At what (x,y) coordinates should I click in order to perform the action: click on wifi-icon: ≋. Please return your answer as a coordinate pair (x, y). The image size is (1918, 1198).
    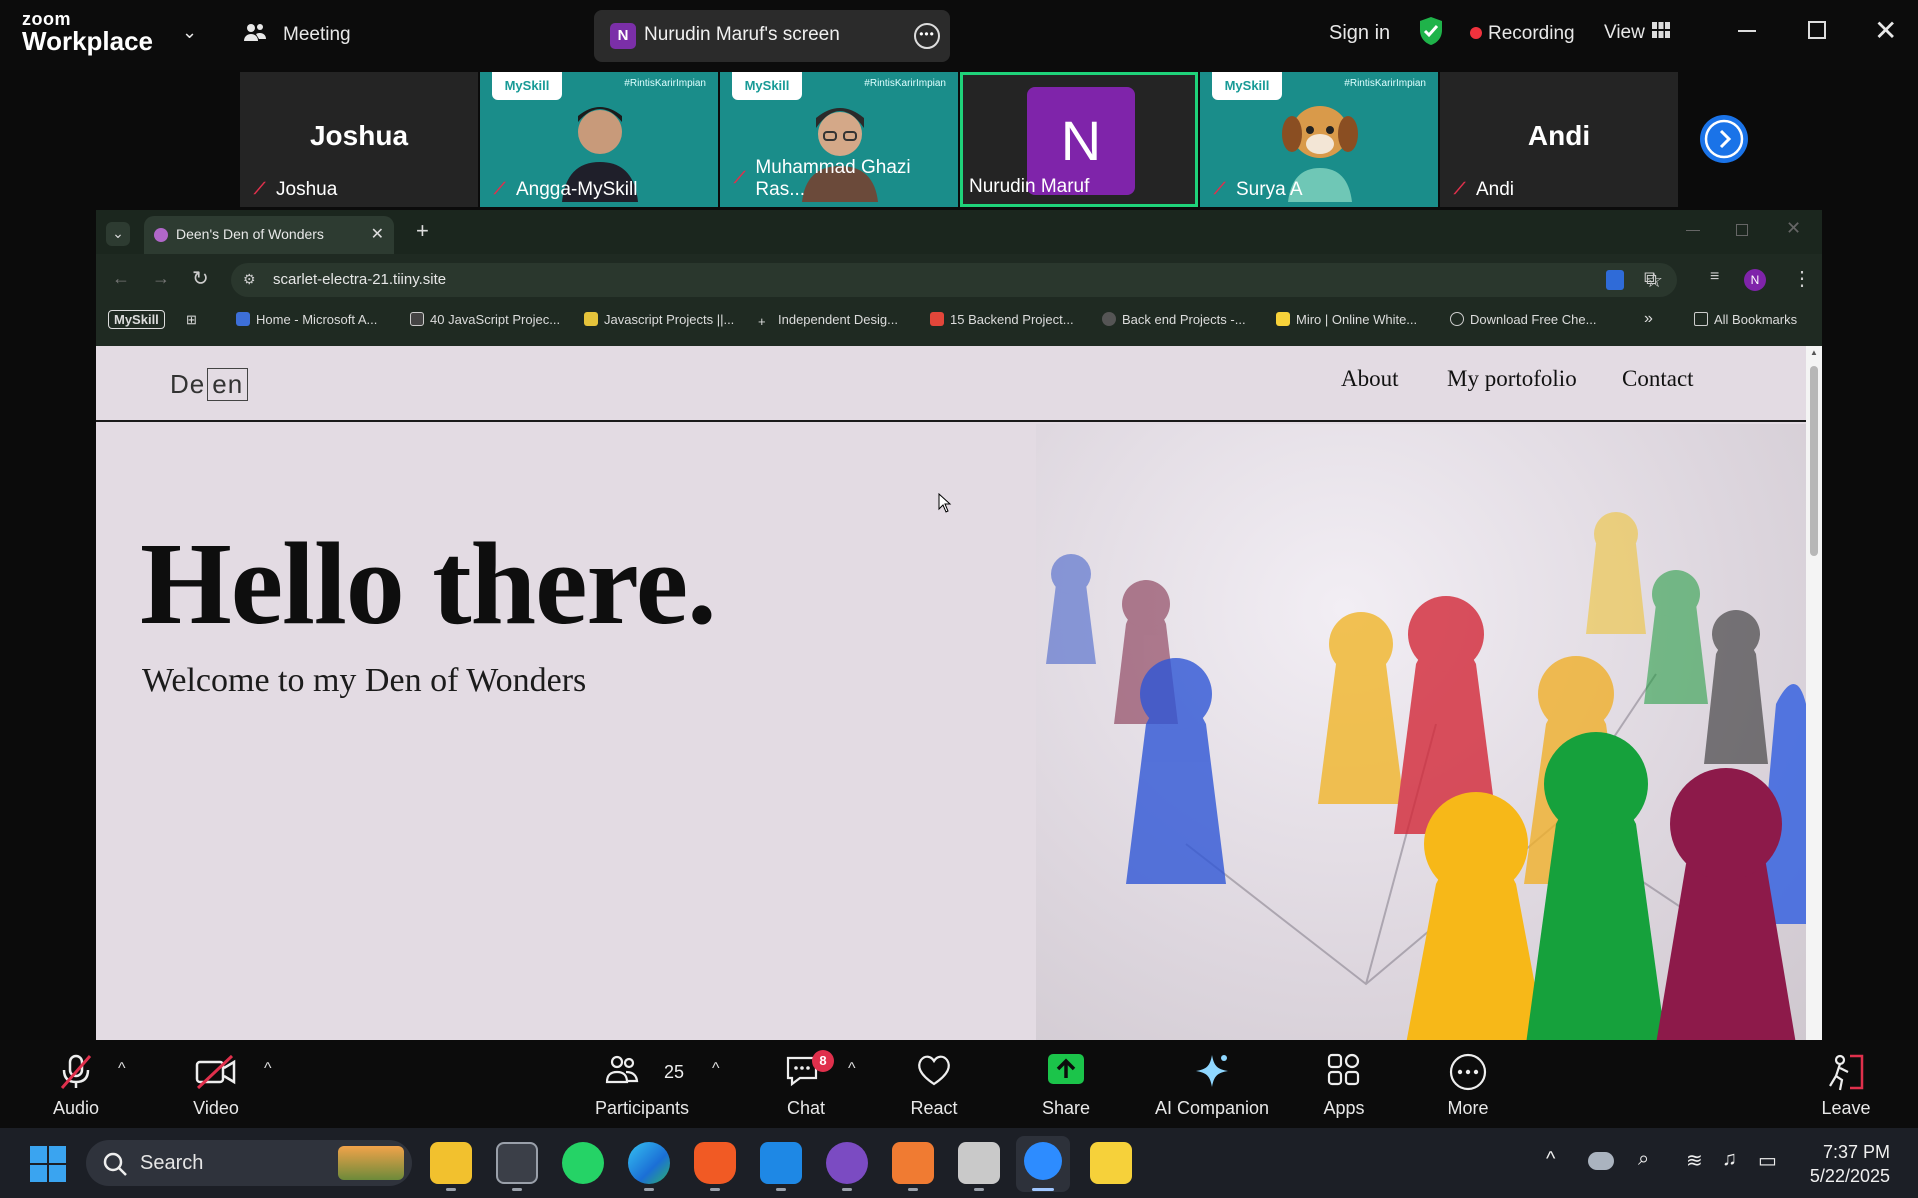
    Looking at the image, I should click on (1694, 1160).